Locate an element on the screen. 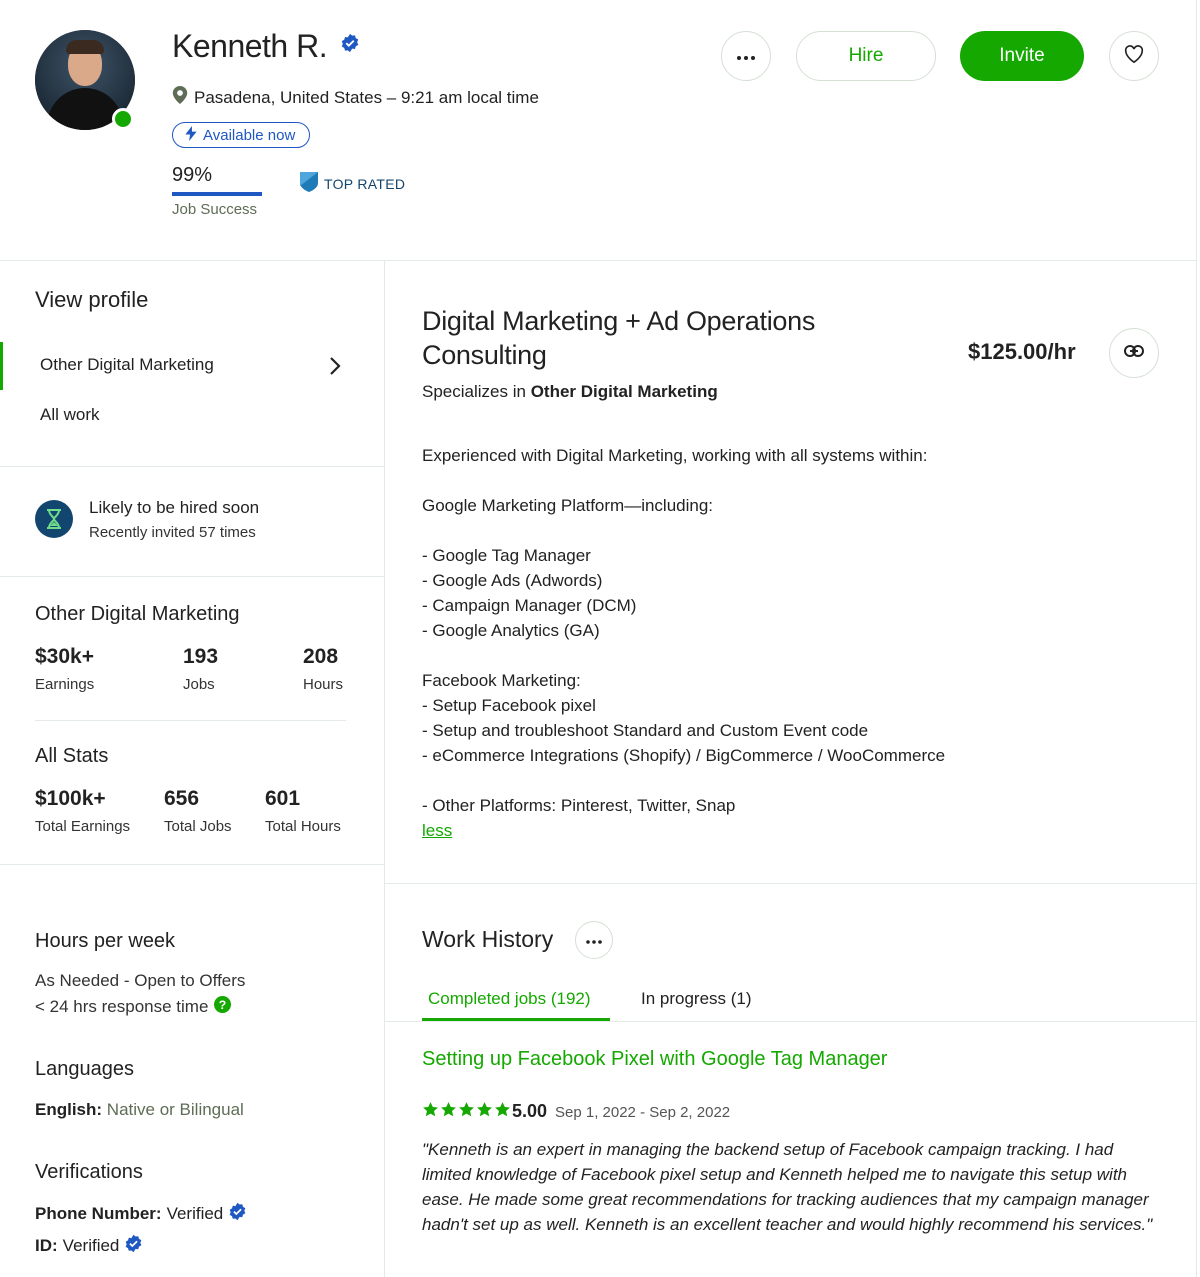 The image size is (1200, 1277). availability-badge: Available now is located at coordinates (241, 135).